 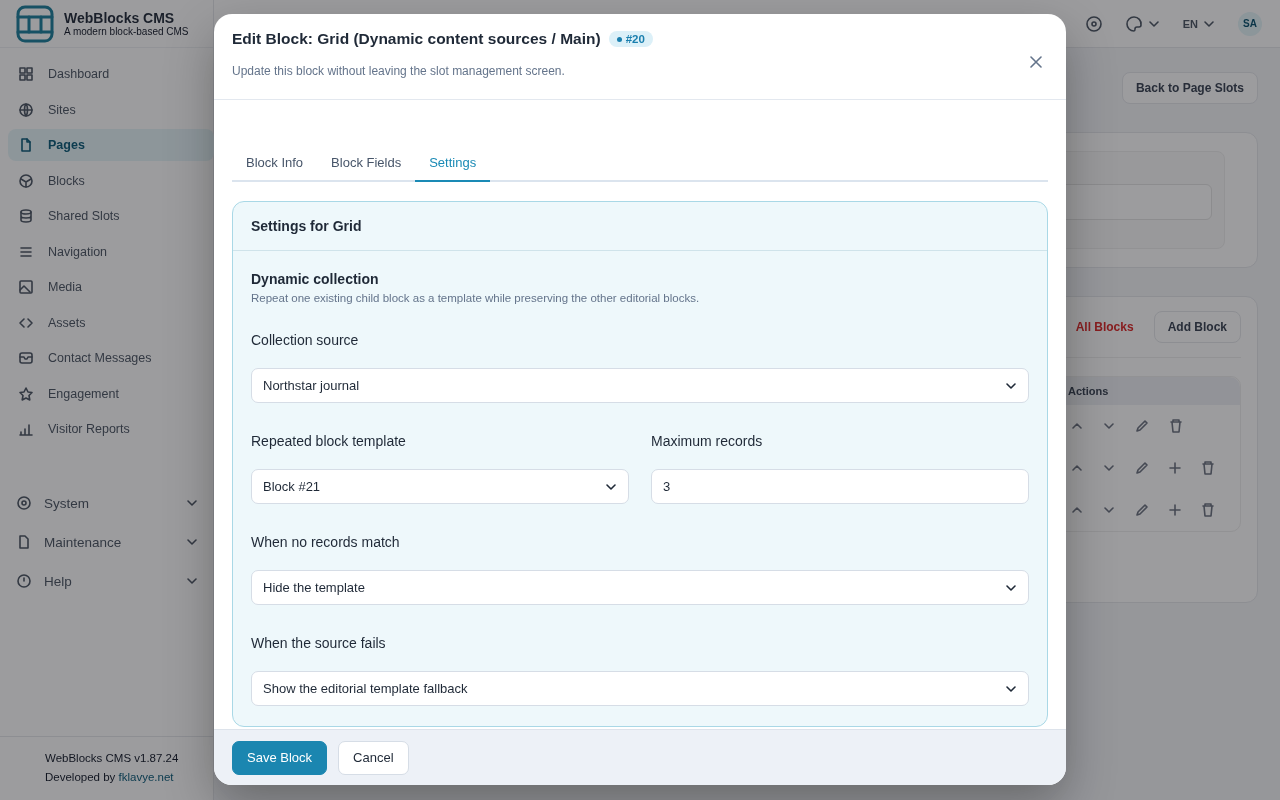 What do you see at coordinates (399, 71) in the screenshot?
I see `dialog-subtitle: Update this block without leaving the slot management screen.` at bounding box center [399, 71].